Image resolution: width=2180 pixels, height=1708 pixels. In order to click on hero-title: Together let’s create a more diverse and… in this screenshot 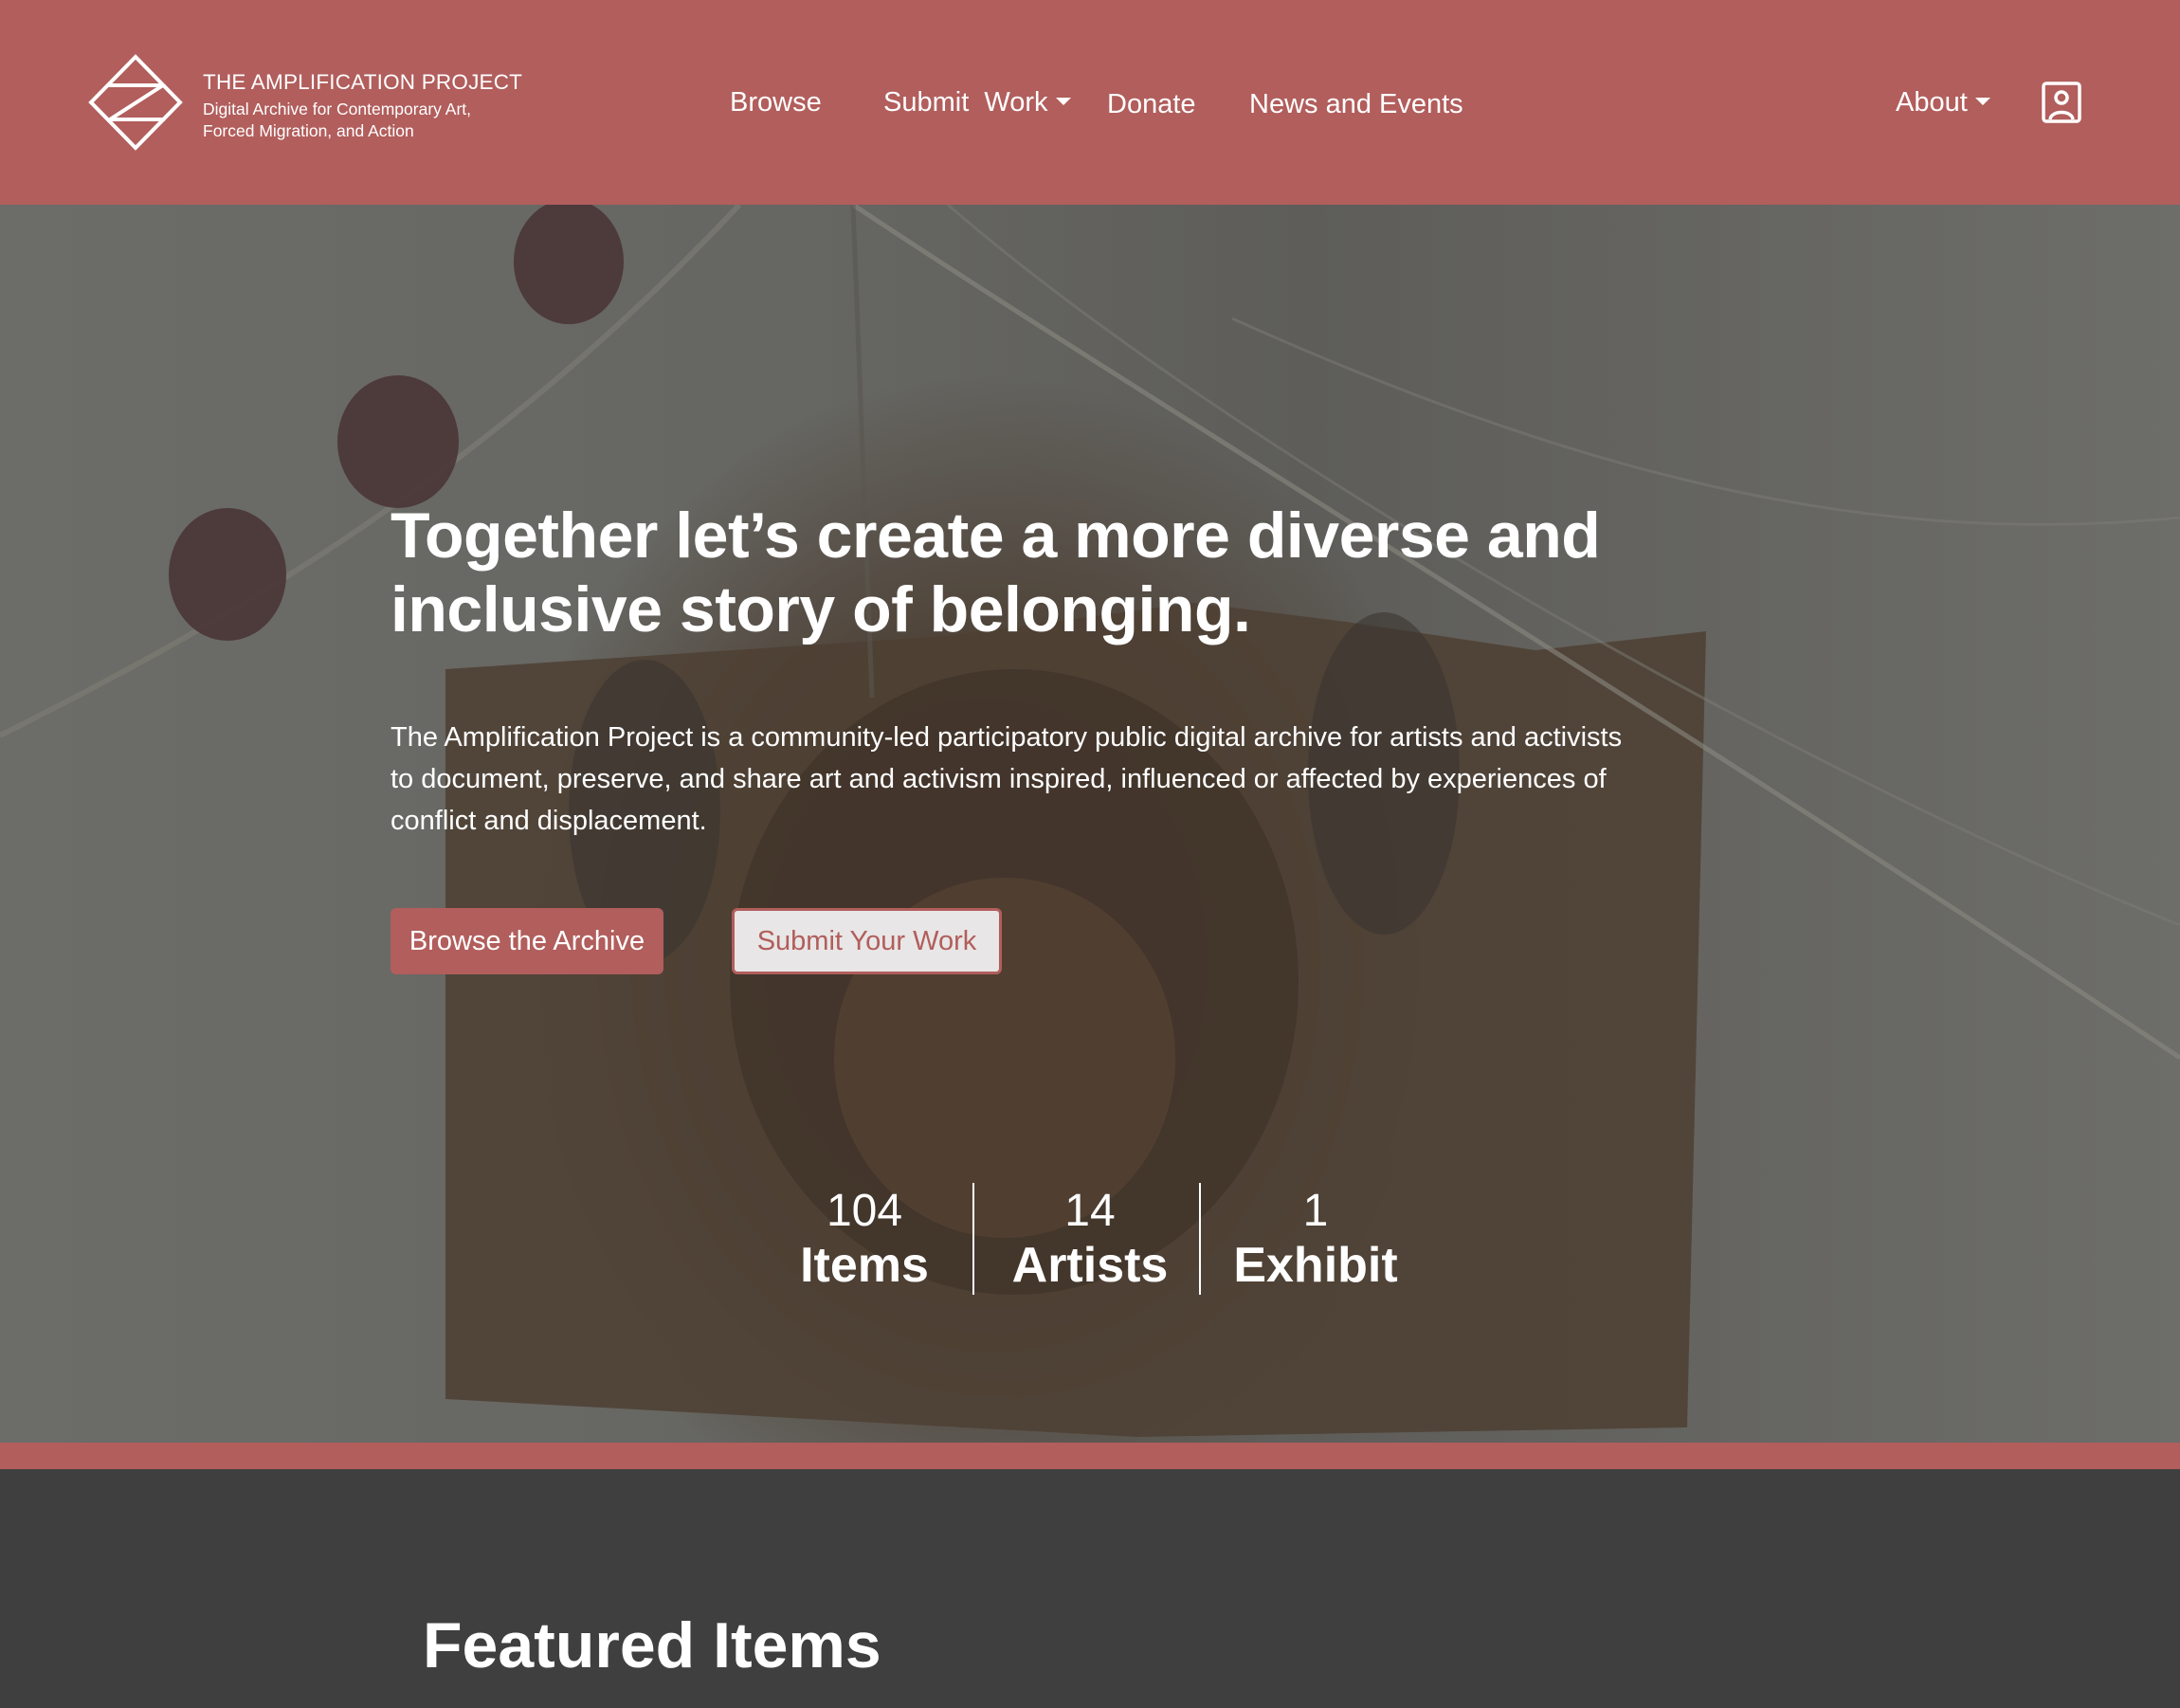, I will do `click(996, 572)`.